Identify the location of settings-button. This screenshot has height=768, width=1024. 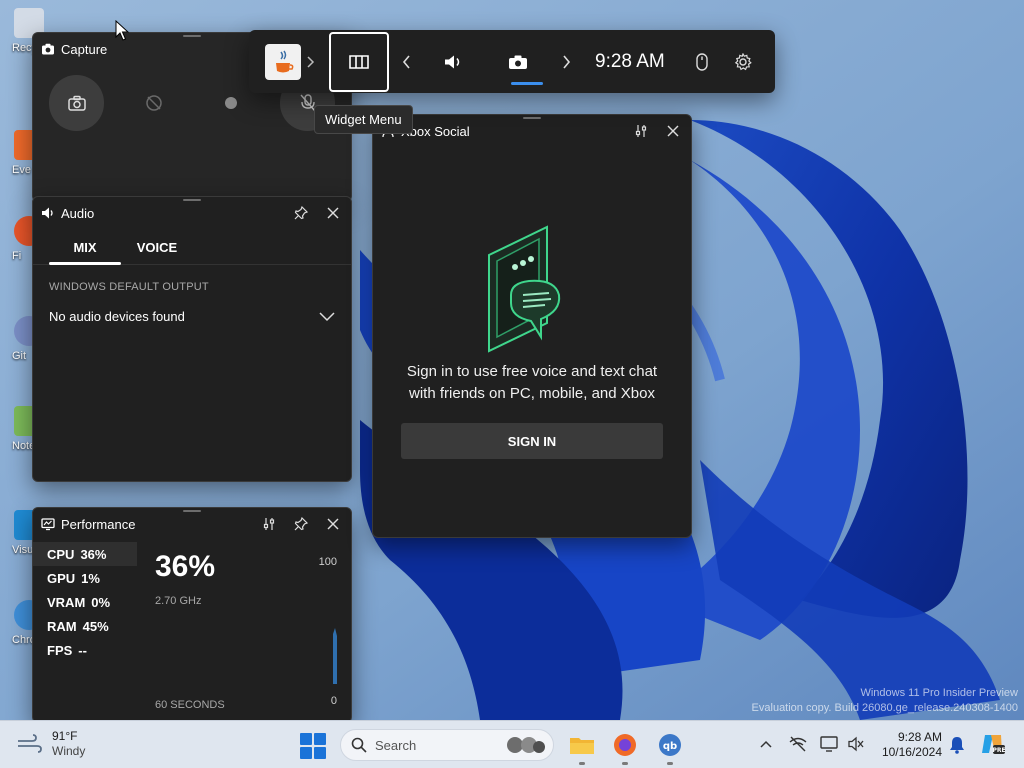
(743, 61).